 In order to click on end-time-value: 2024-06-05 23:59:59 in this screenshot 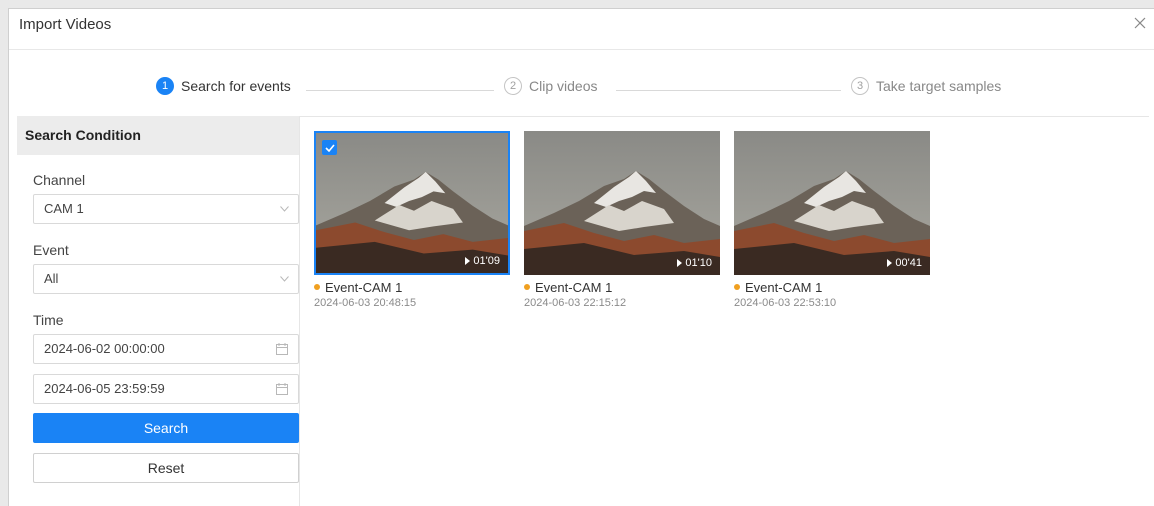, I will do `click(104, 388)`.